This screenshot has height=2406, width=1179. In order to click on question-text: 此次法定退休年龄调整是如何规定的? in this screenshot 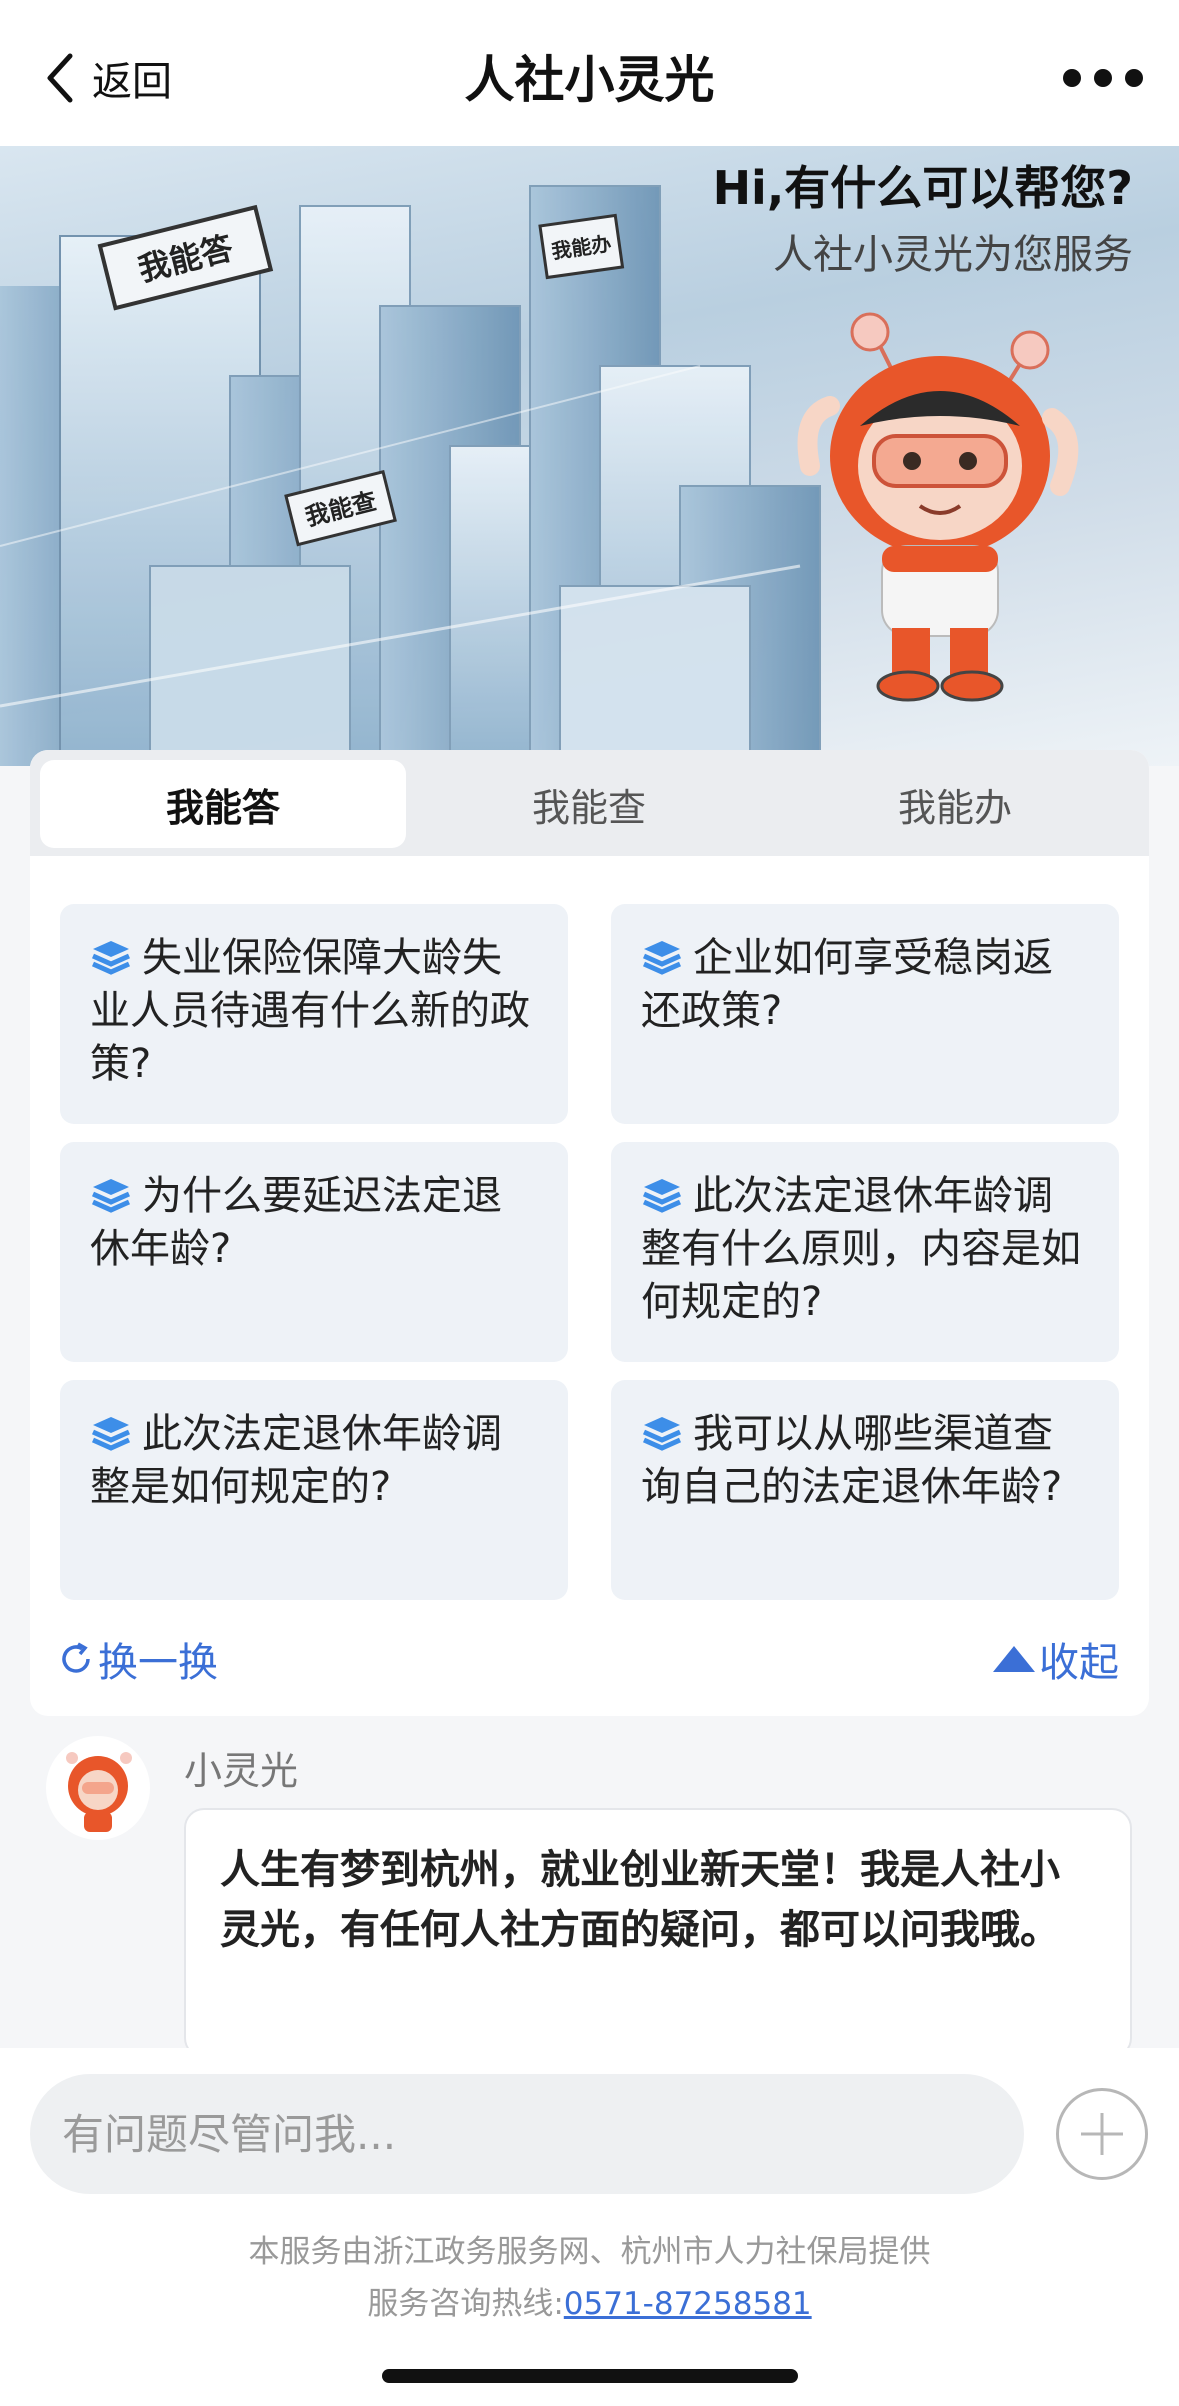, I will do `click(296, 1460)`.